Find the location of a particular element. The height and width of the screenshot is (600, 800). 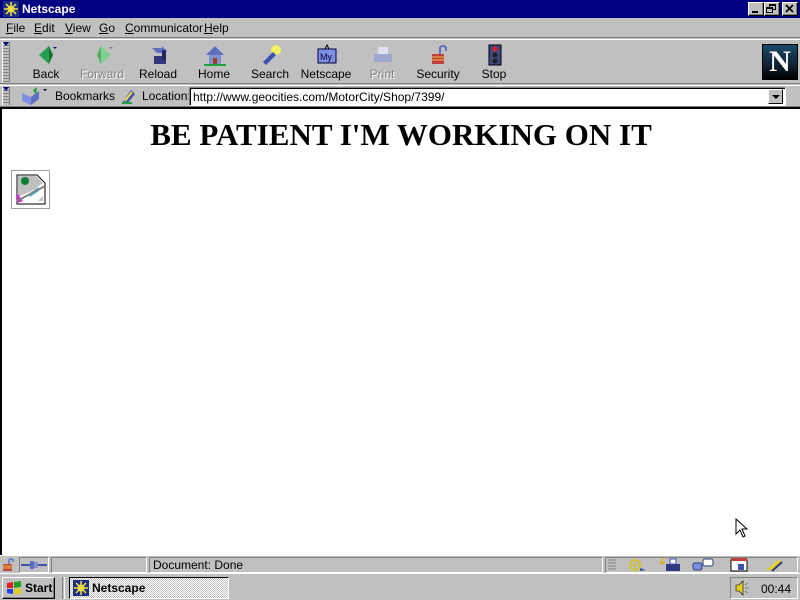

window-title: Netscape is located at coordinates (49, 9).